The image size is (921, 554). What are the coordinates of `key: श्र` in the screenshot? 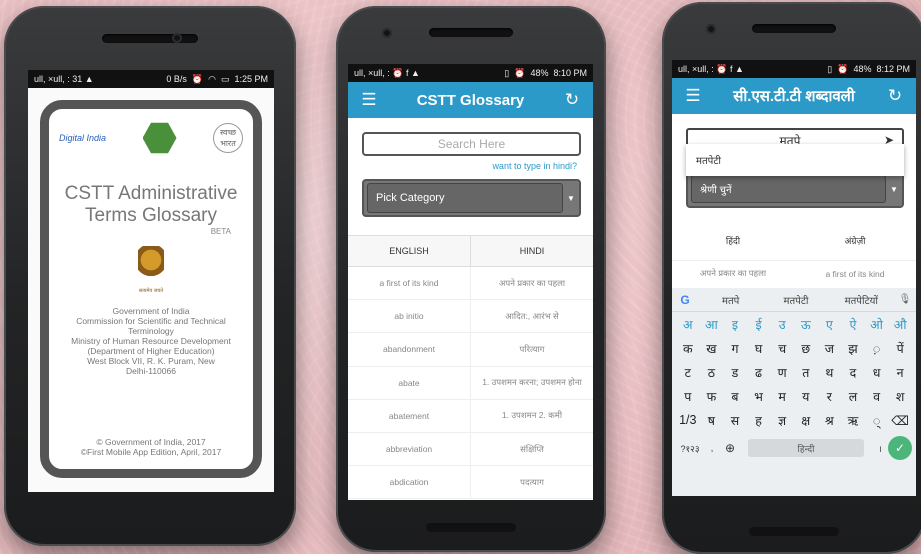 It's located at (830, 420).